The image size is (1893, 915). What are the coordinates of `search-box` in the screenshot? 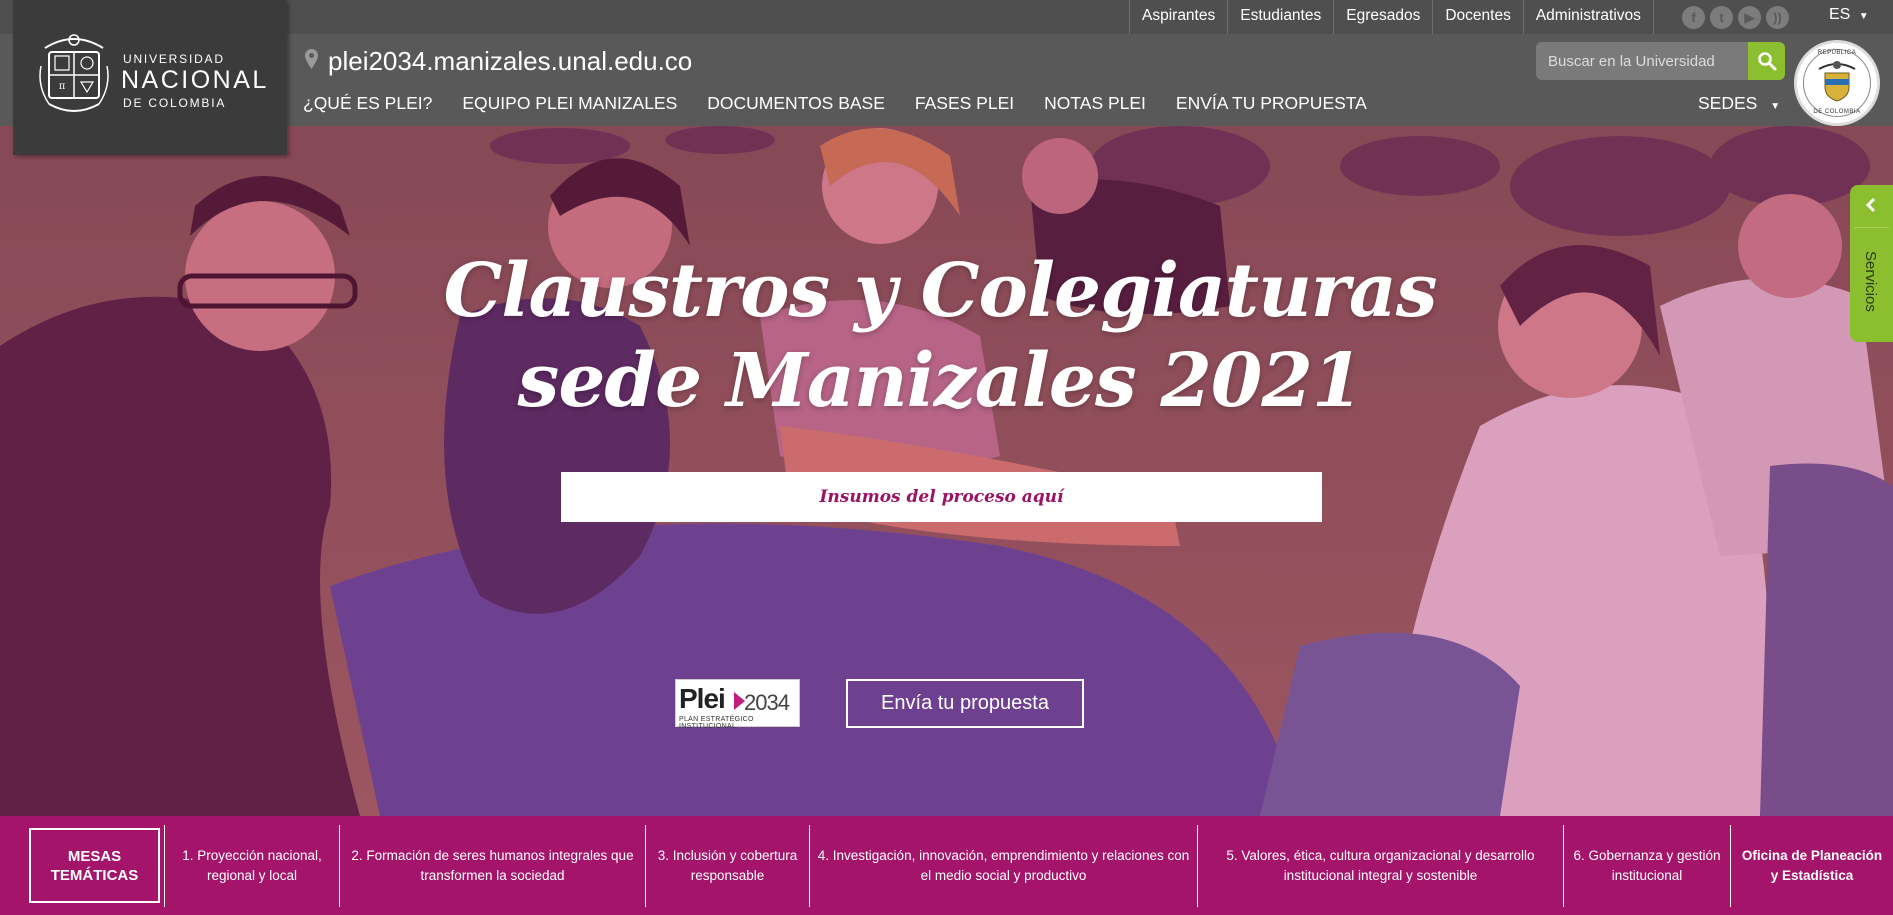 It's located at (1642, 61).